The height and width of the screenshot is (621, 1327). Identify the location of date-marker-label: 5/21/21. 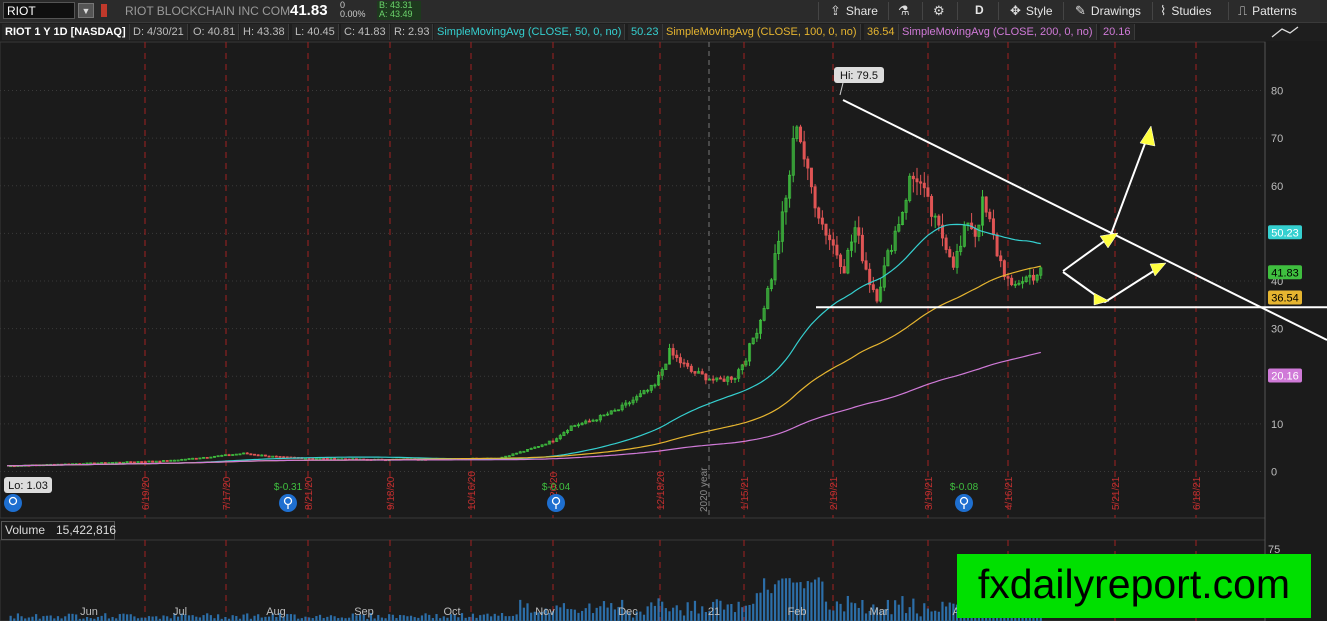
(1116, 493).